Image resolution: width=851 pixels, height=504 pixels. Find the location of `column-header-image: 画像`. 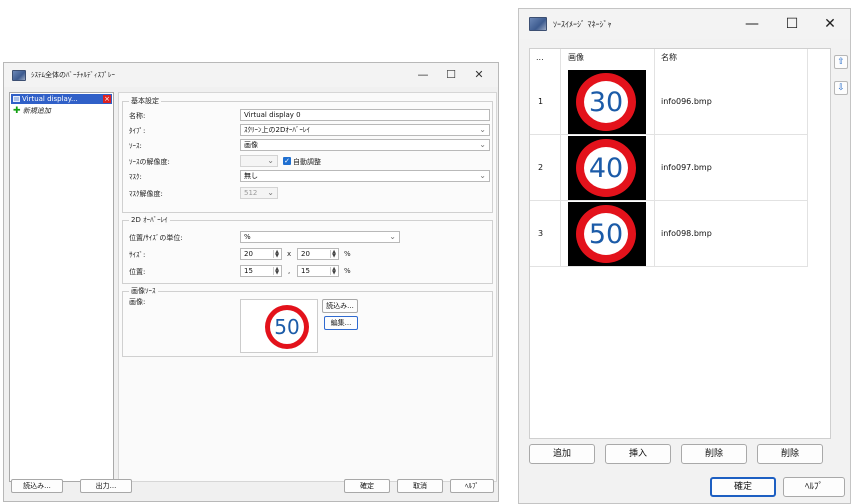

column-header-image: 画像 is located at coordinates (576, 57).